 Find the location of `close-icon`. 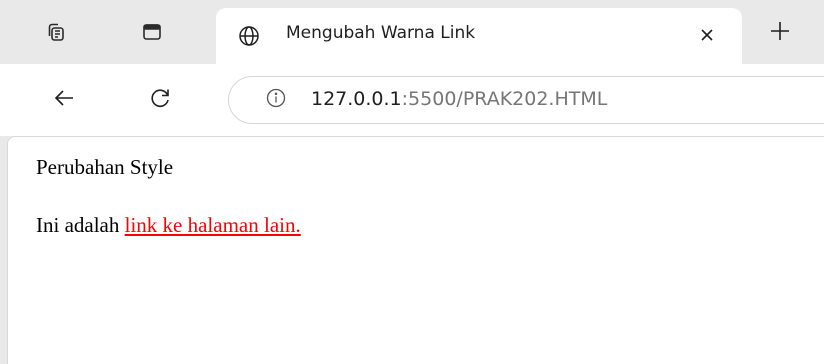

close-icon is located at coordinates (707, 36).